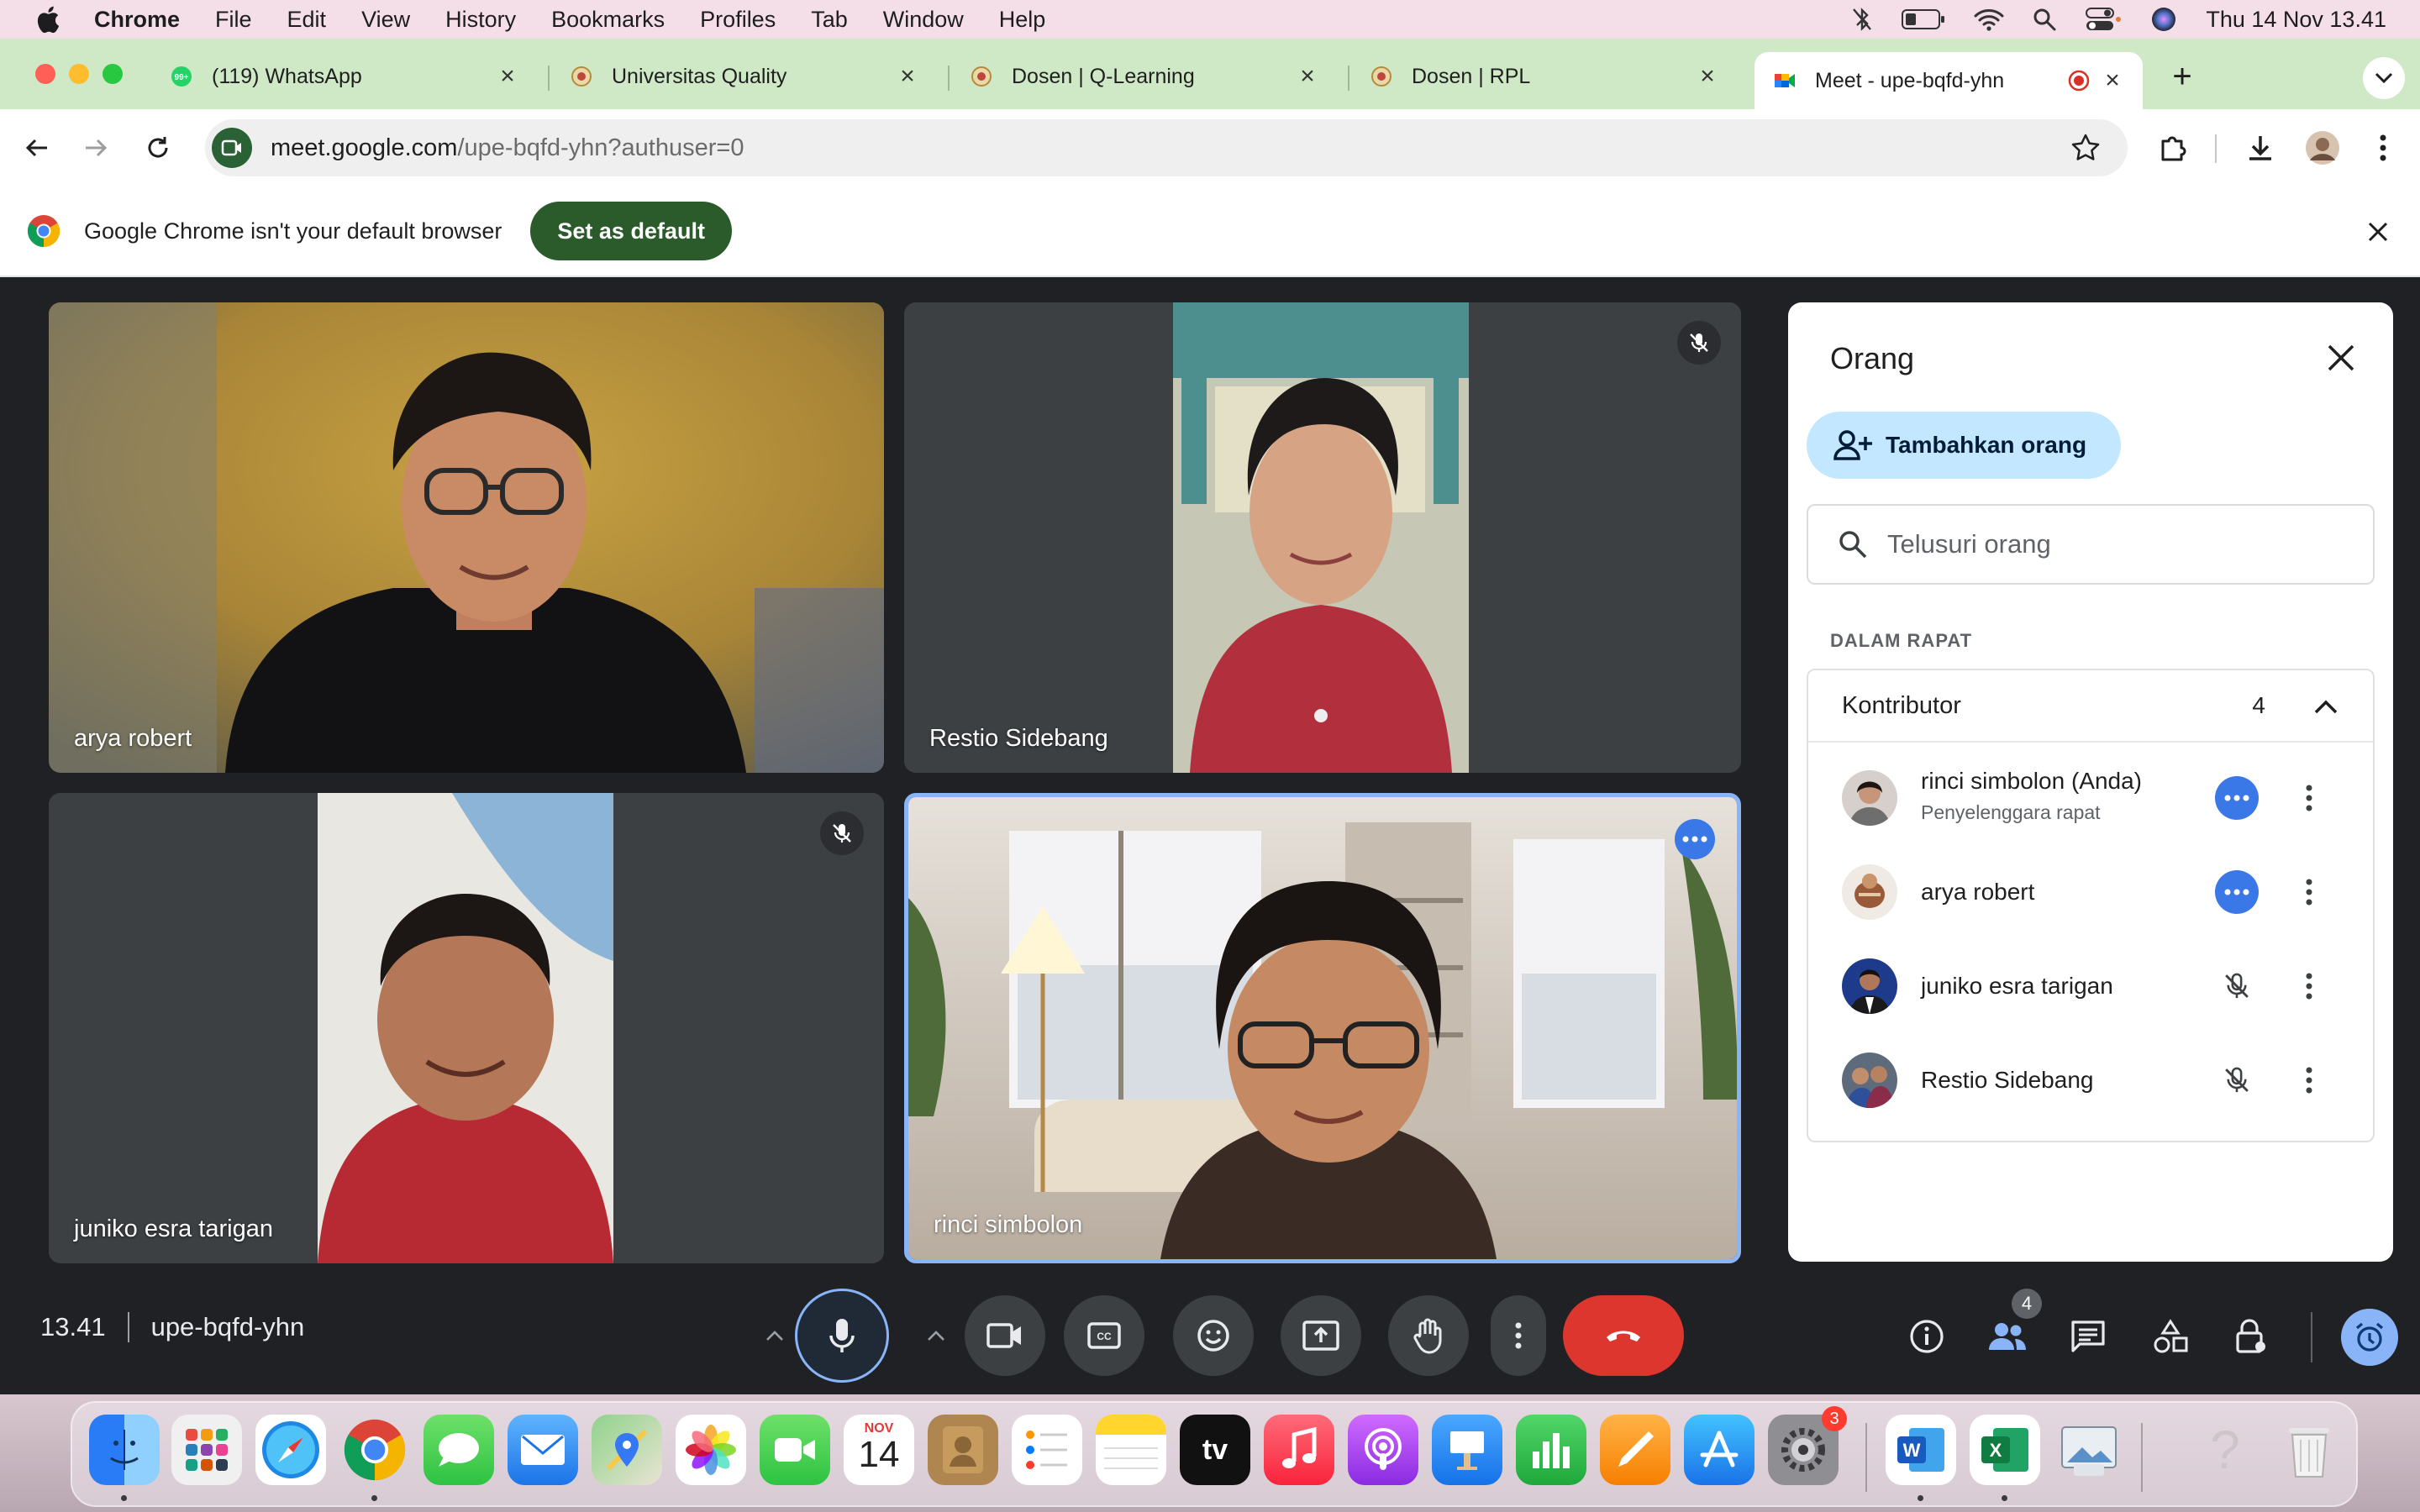 This screenshot has height=1512, width=2420. I want to click on reload-button, so click(158, 148).